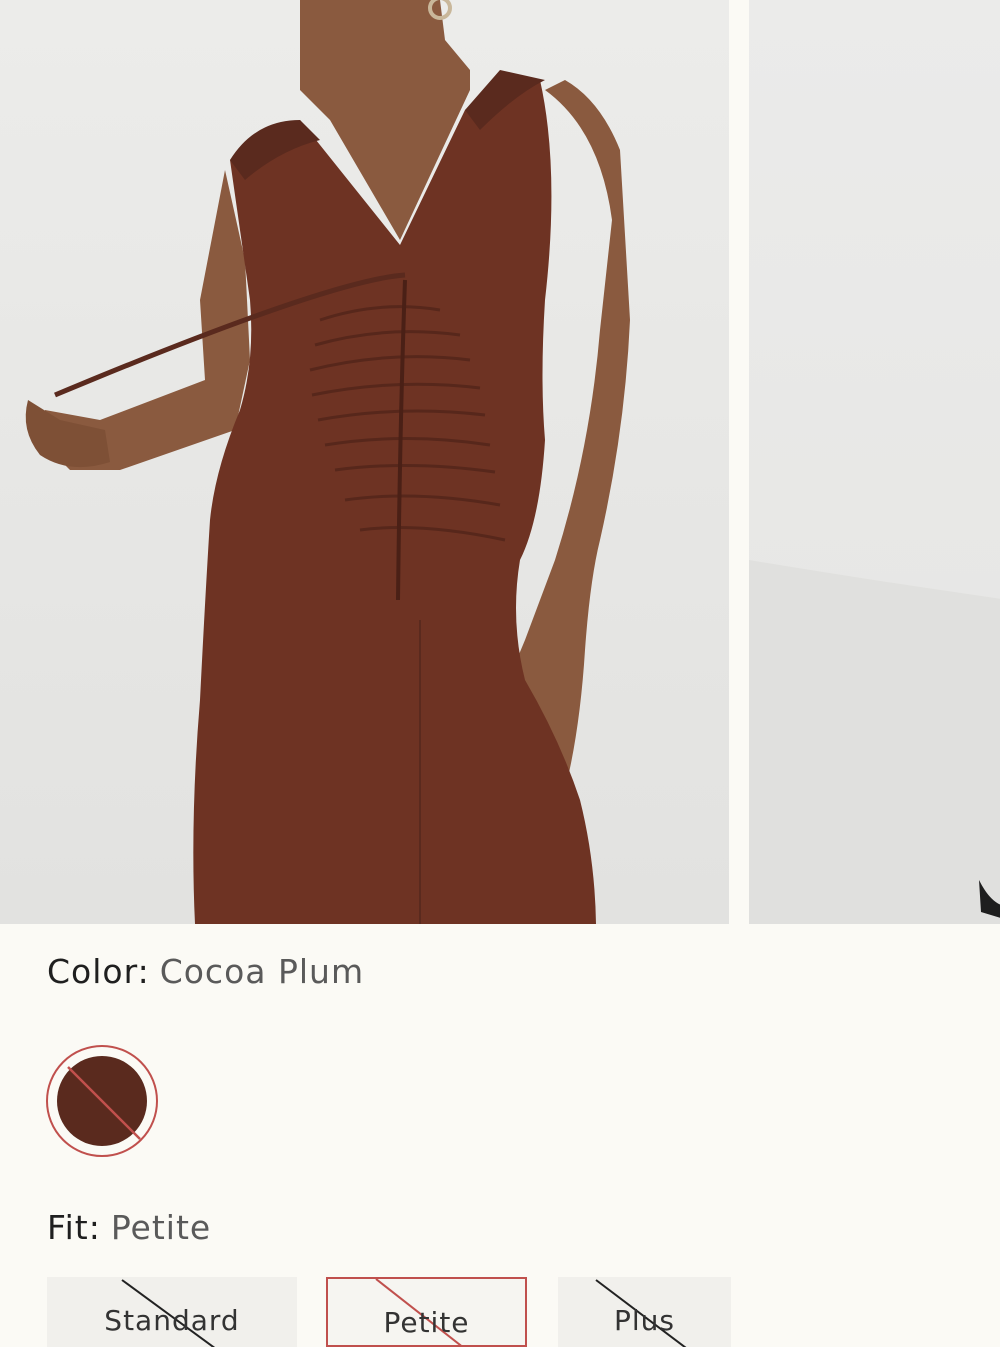 The height and width of the screenshot is (1347, 1000). What do you see at coordinates (172, 1320) in the screenshot?
I see `fit-option-label: Standard` at bounding box center [172, 1320].